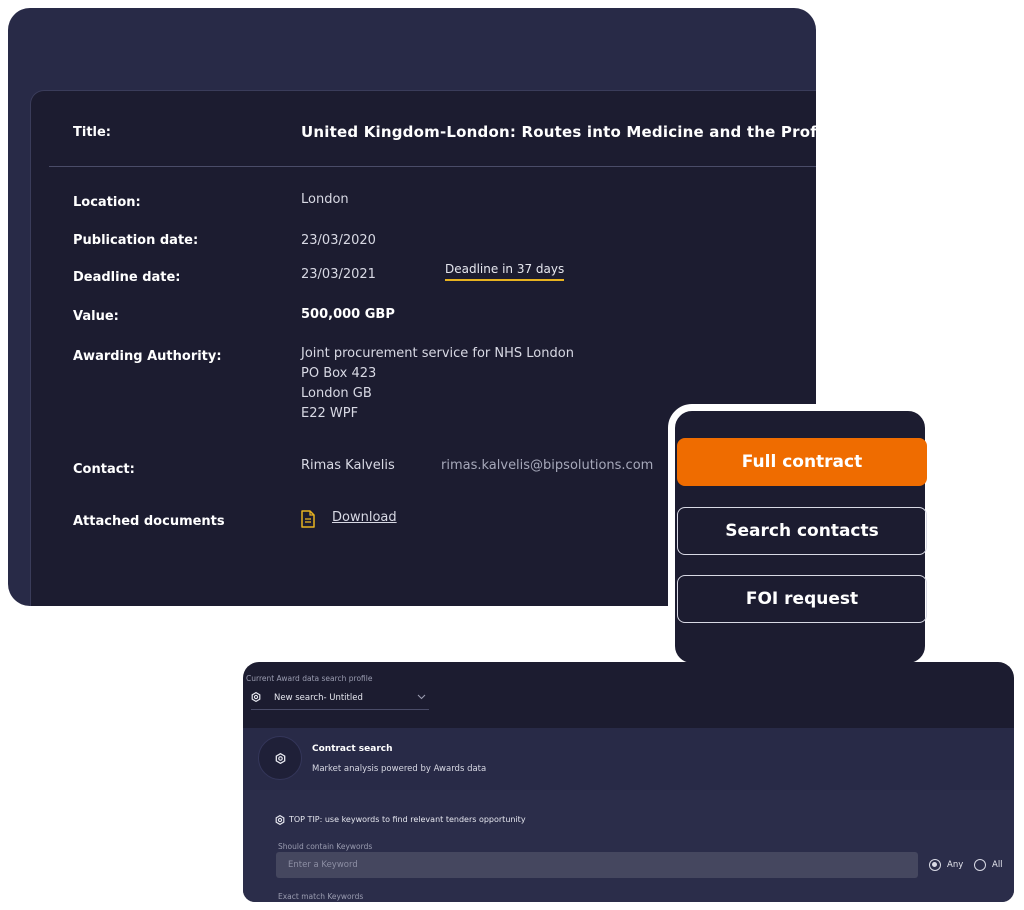 Image resolution: width=1024 pixels, height=910 pixels. What do you see at coordinates (802, 462) in the screenshot?
I see `full-contract-button: Full contract` at bounding box center [802, 462].